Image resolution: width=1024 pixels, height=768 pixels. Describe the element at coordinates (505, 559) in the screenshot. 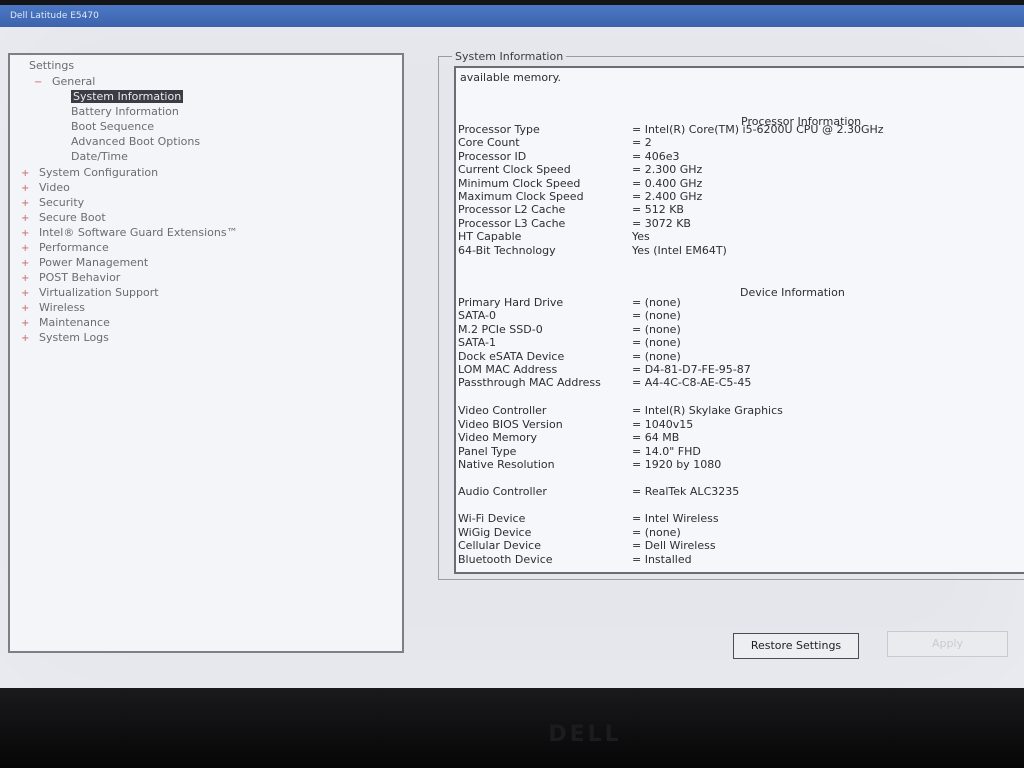

I see `wireless-key: Bluetooth Device` at that location.